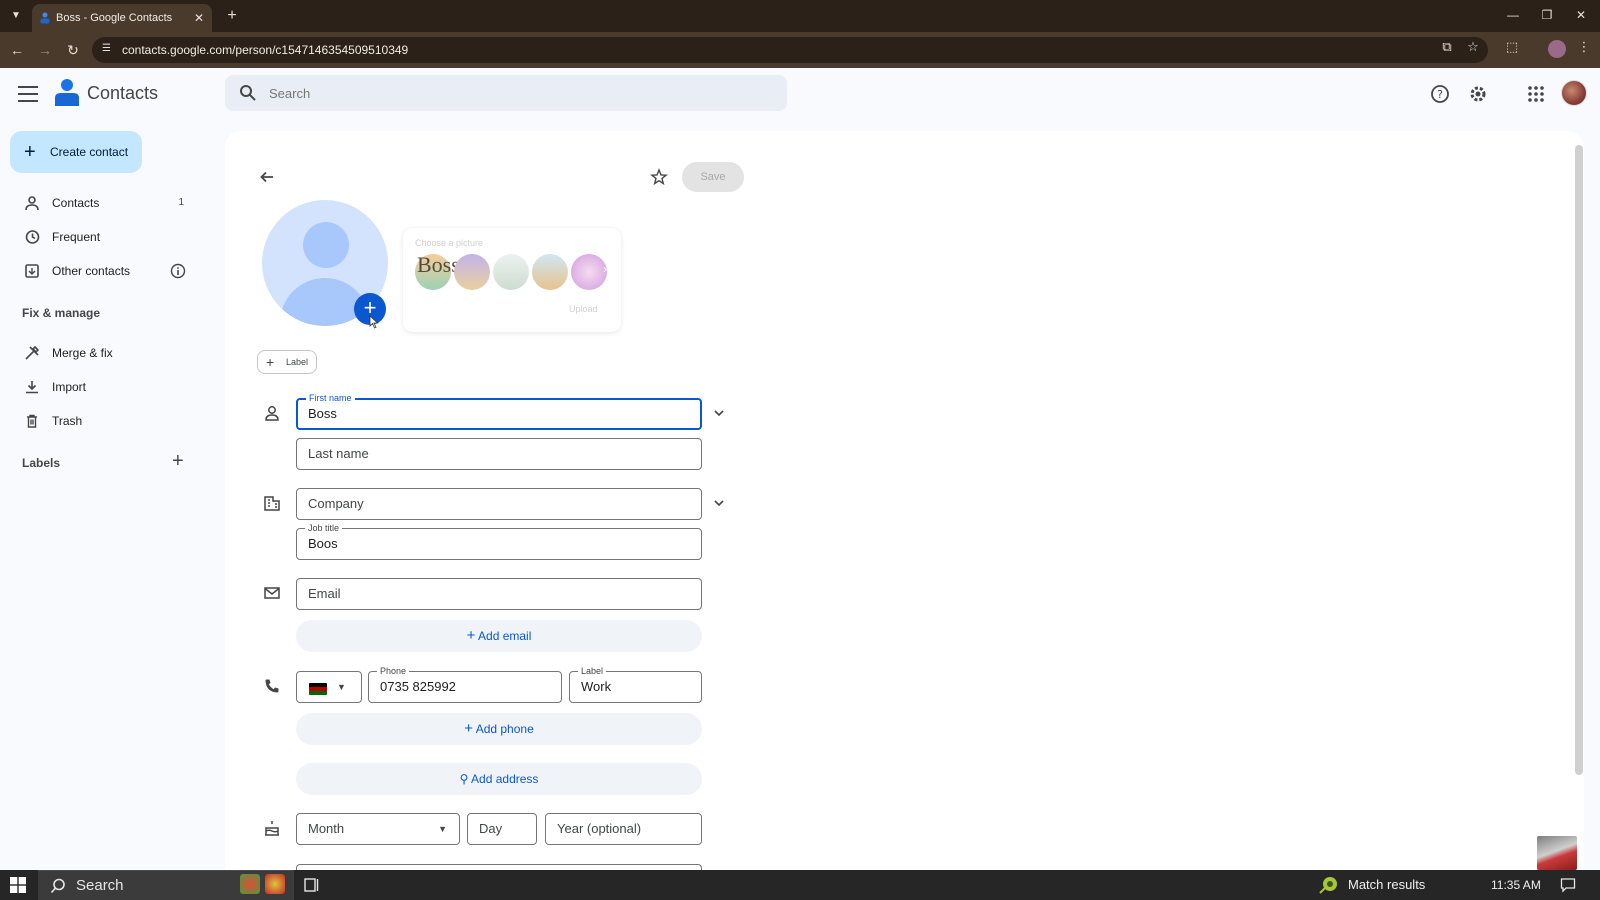 The image size is (1600, 900). What do you see at coordinates (499, 636) in the screenshot?
I see `add-email-button: + Add email` at bounding box center [499, 636].